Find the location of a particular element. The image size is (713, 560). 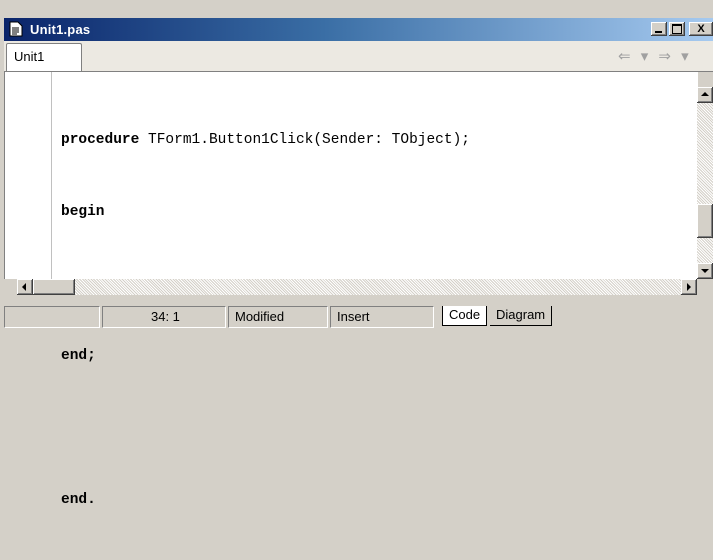

close-button: X is located at coordinates (701, 29).